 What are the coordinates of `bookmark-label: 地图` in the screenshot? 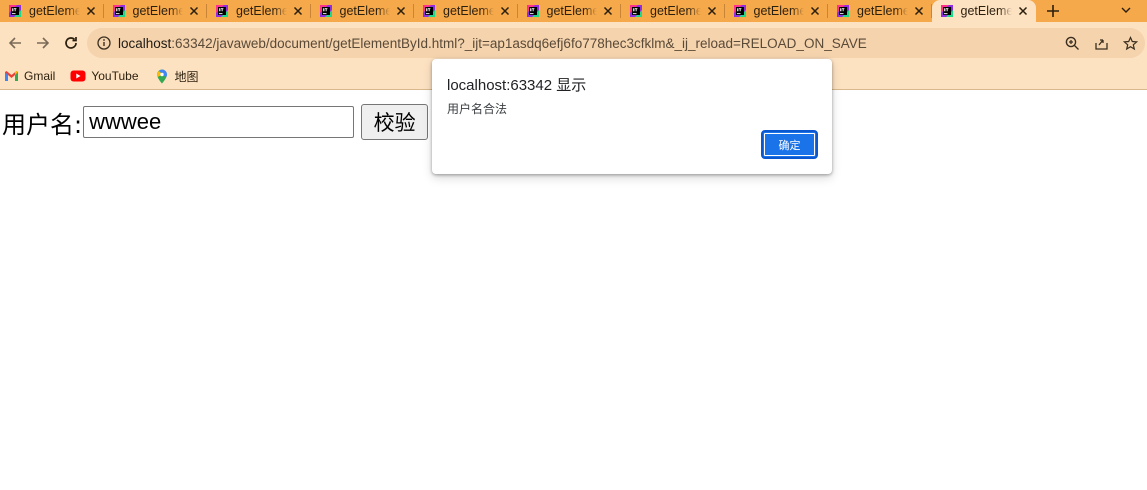 It's located at (186, 76).